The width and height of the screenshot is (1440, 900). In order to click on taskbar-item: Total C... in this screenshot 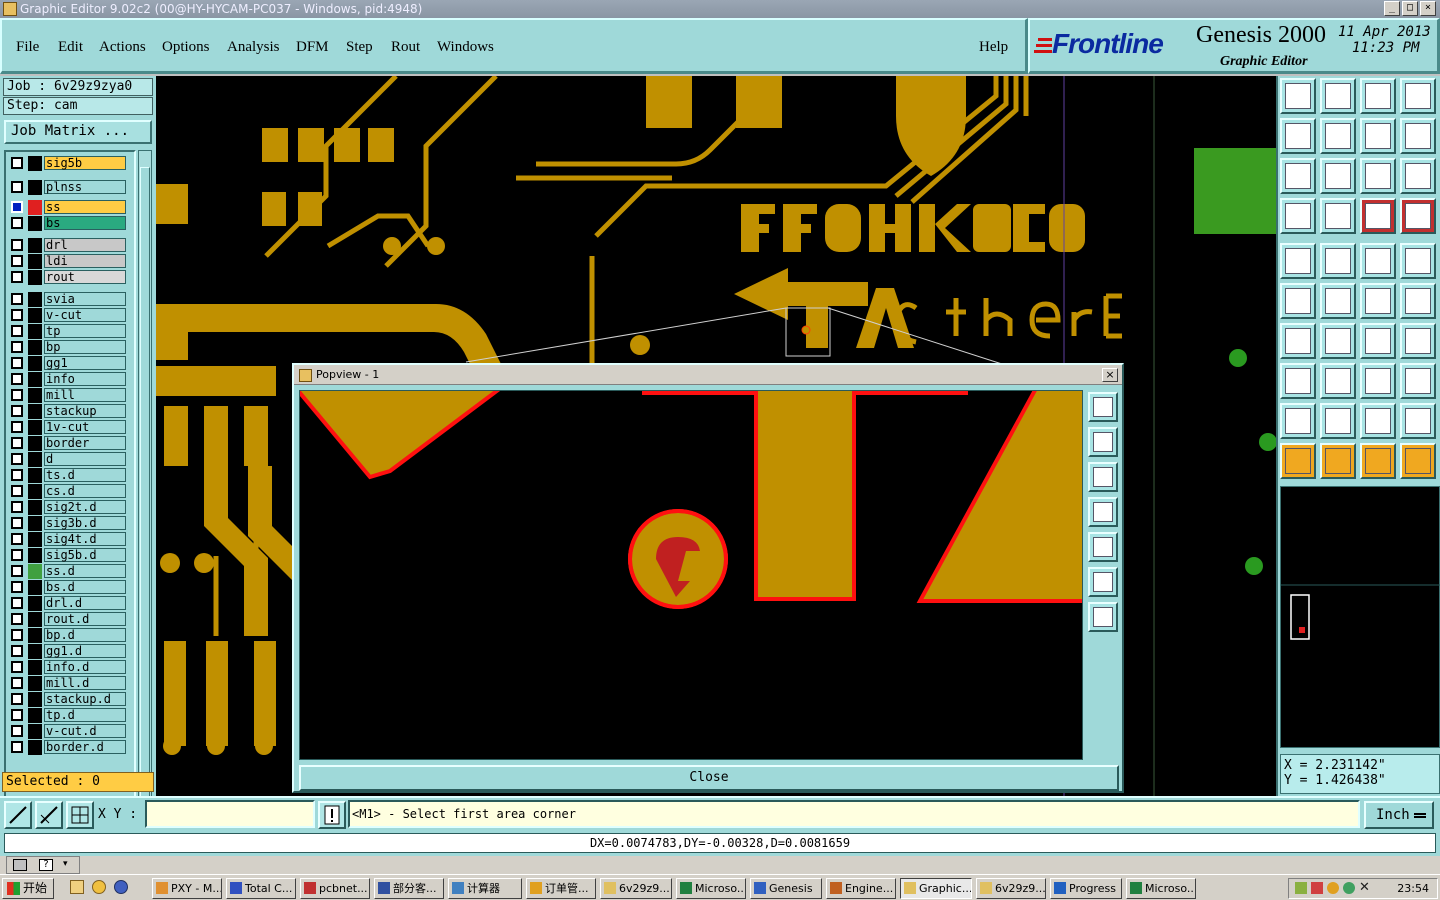, I will do `click(261, 888)`.